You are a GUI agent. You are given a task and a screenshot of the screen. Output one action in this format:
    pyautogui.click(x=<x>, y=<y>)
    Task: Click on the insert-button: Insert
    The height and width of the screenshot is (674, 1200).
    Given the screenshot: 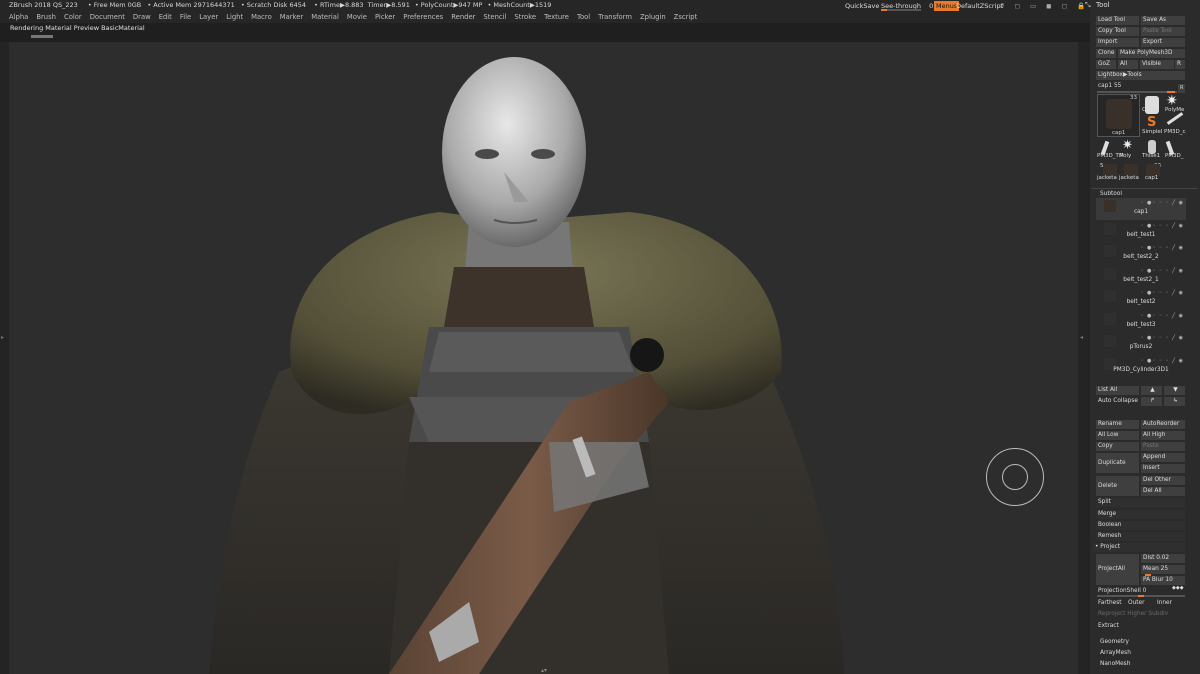 What is the action you would take?
    pyautogui.click(x=1163, y=468)
    